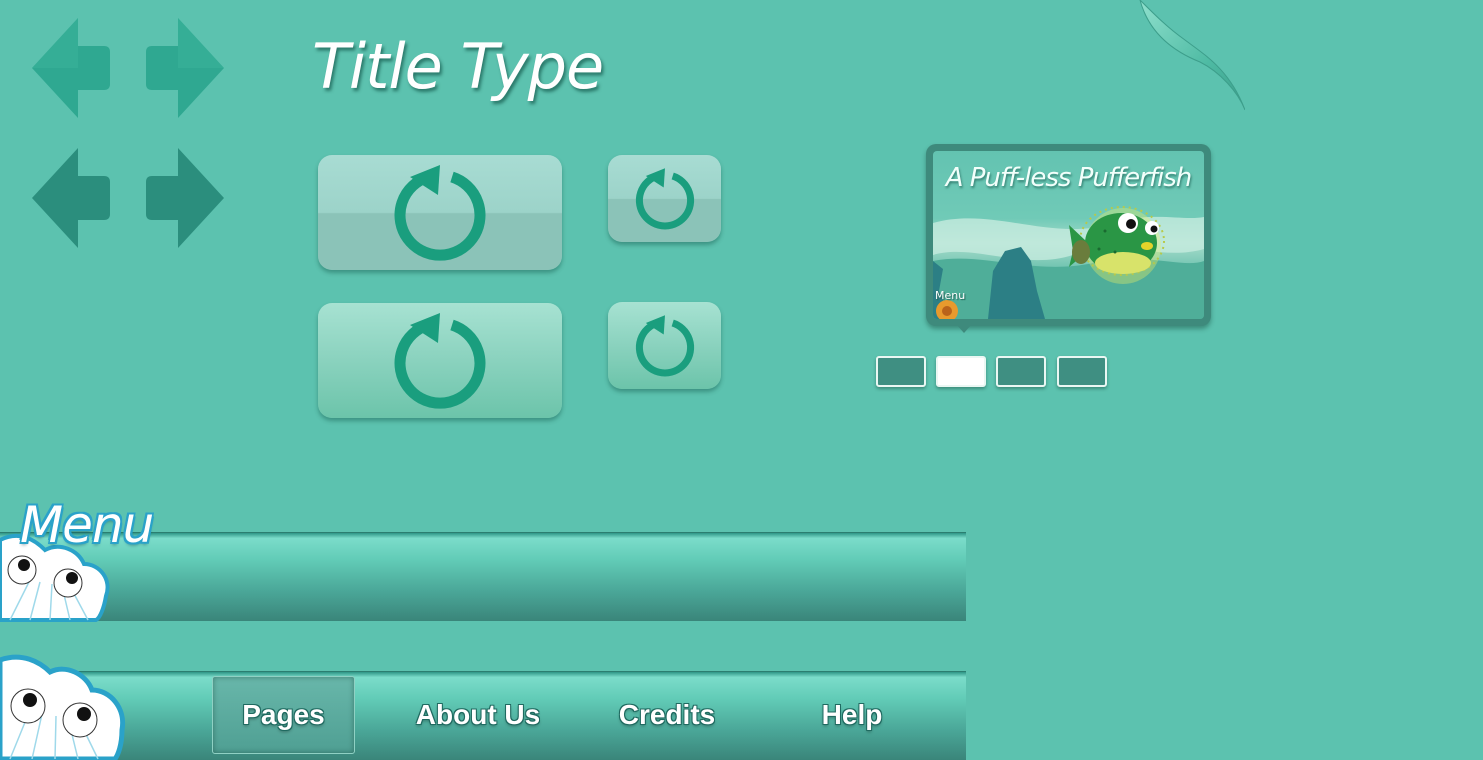  I want to click on page-dot-2-active, so click(961, 371).